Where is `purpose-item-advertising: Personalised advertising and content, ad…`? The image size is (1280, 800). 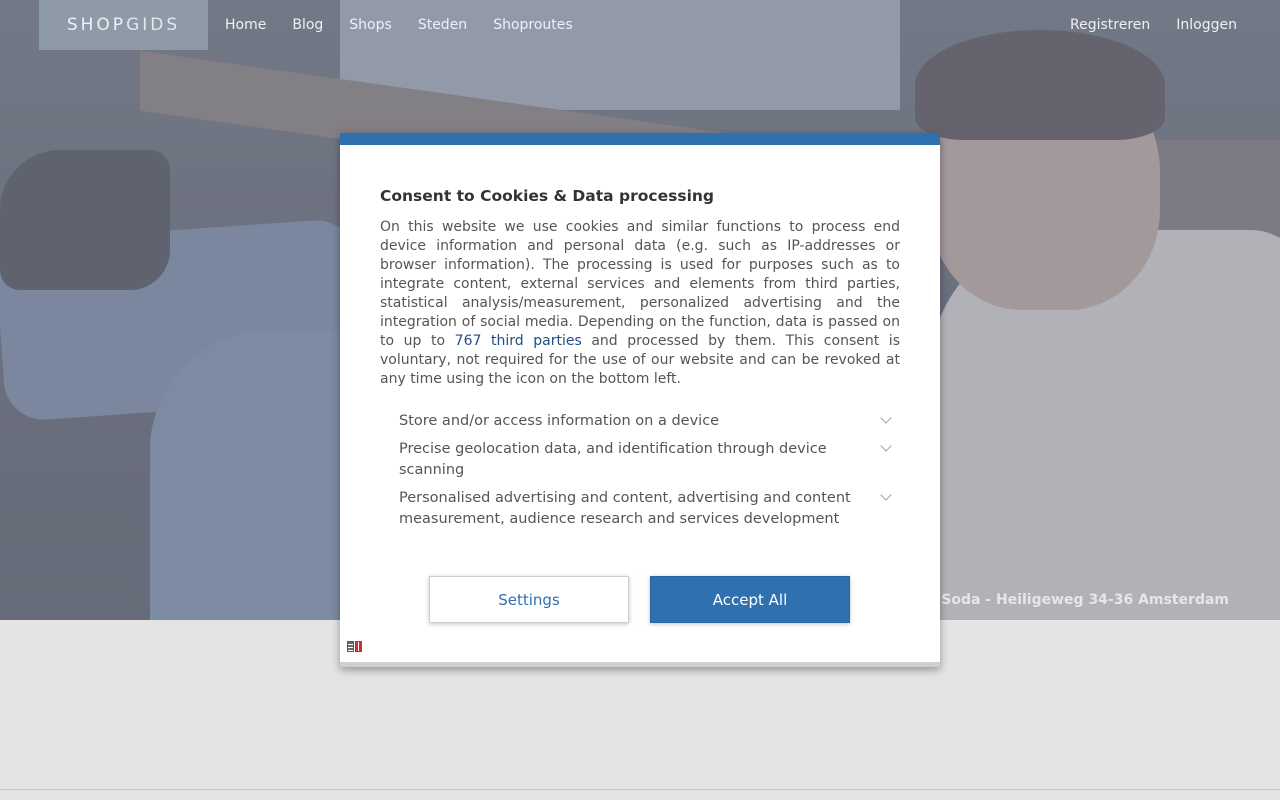 purpose-item-advertising: Personalised advertising and content, ad… is located at coordinates (649, 509).